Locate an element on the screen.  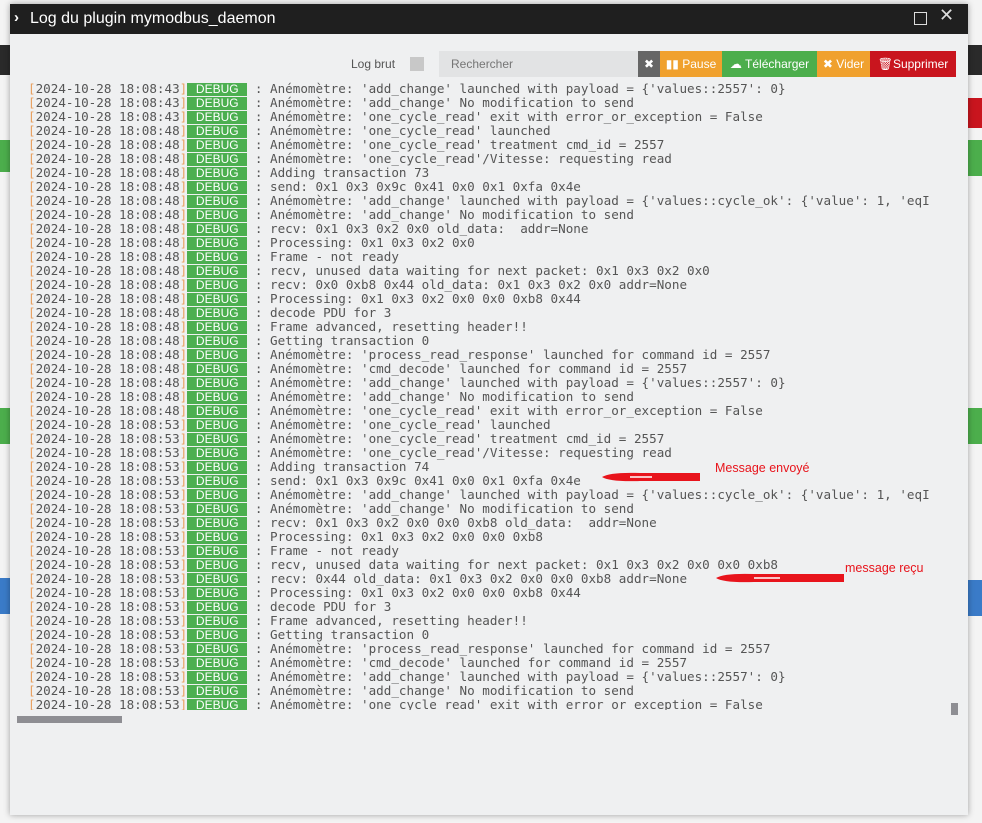
red-arrow-sent is located at coordinates (651, 477).